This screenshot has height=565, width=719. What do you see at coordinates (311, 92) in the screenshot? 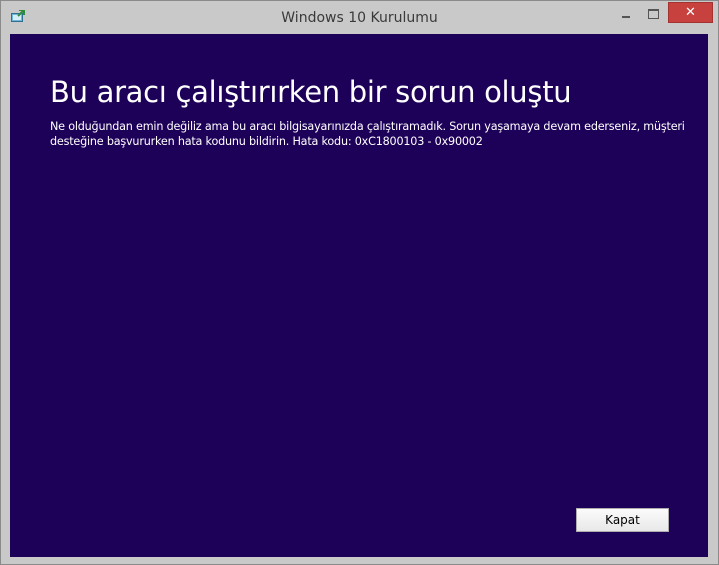
I see `error-heading: Bu aracı çalıştırırken bir sorun oluştu` at bounding box center [311, 92].